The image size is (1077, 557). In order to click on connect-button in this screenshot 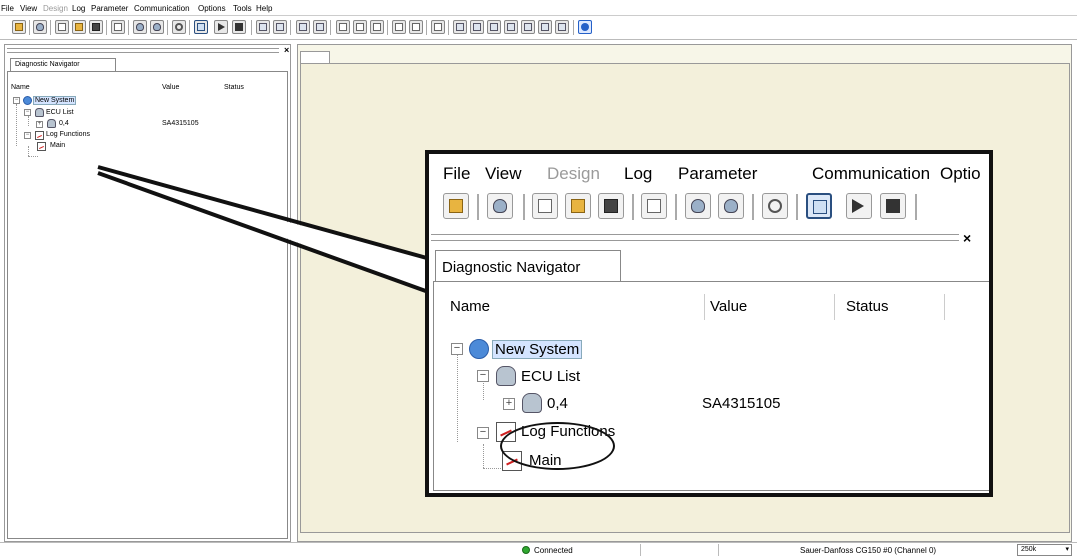, I will do `click(40, 27)`.